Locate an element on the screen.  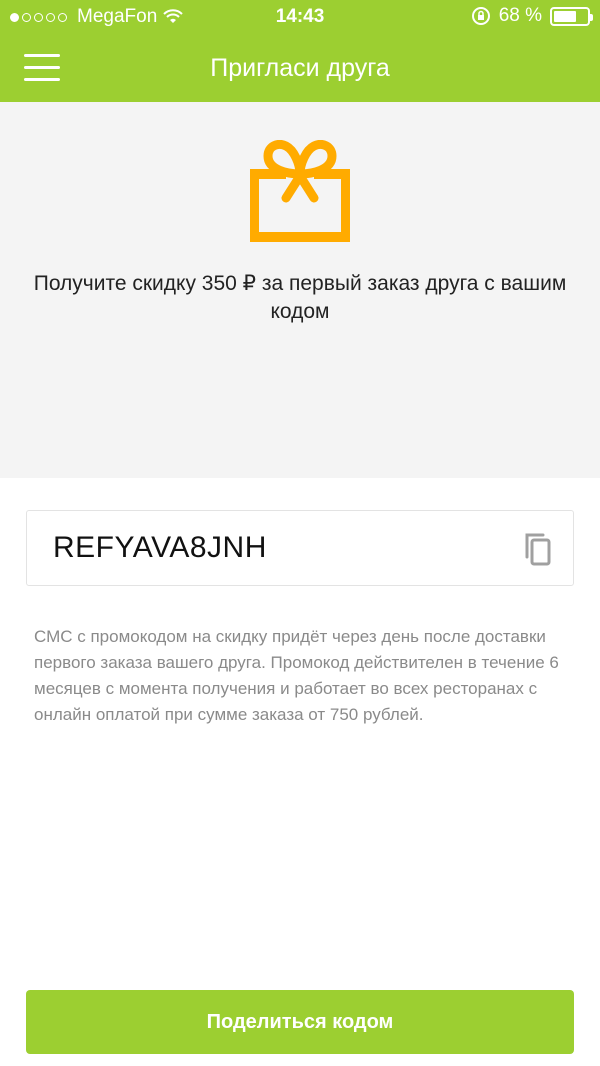
status-right: 68 % is located at coordinates (532, 16).